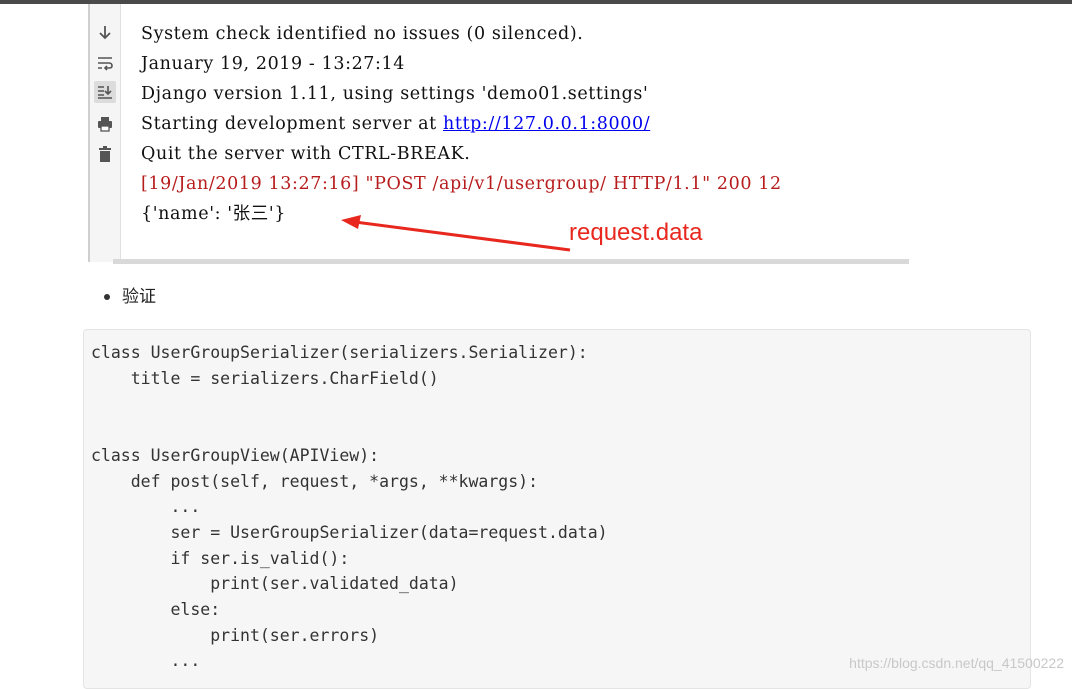 The image size is (1072, 689). Describe the element at coordinates (105, 124) in the screenshot. I see `print-icon` at that location.